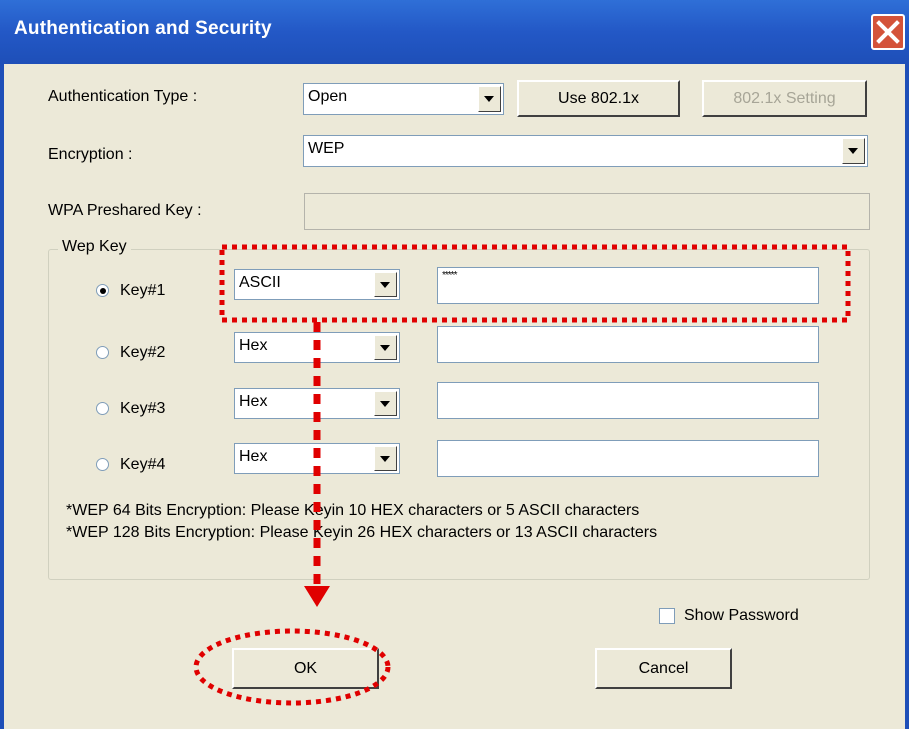 This screenshot has height=729, width=909. Describe the element at coordinates (2, 396) in the screenshot. I see `window-border-left` at that location.